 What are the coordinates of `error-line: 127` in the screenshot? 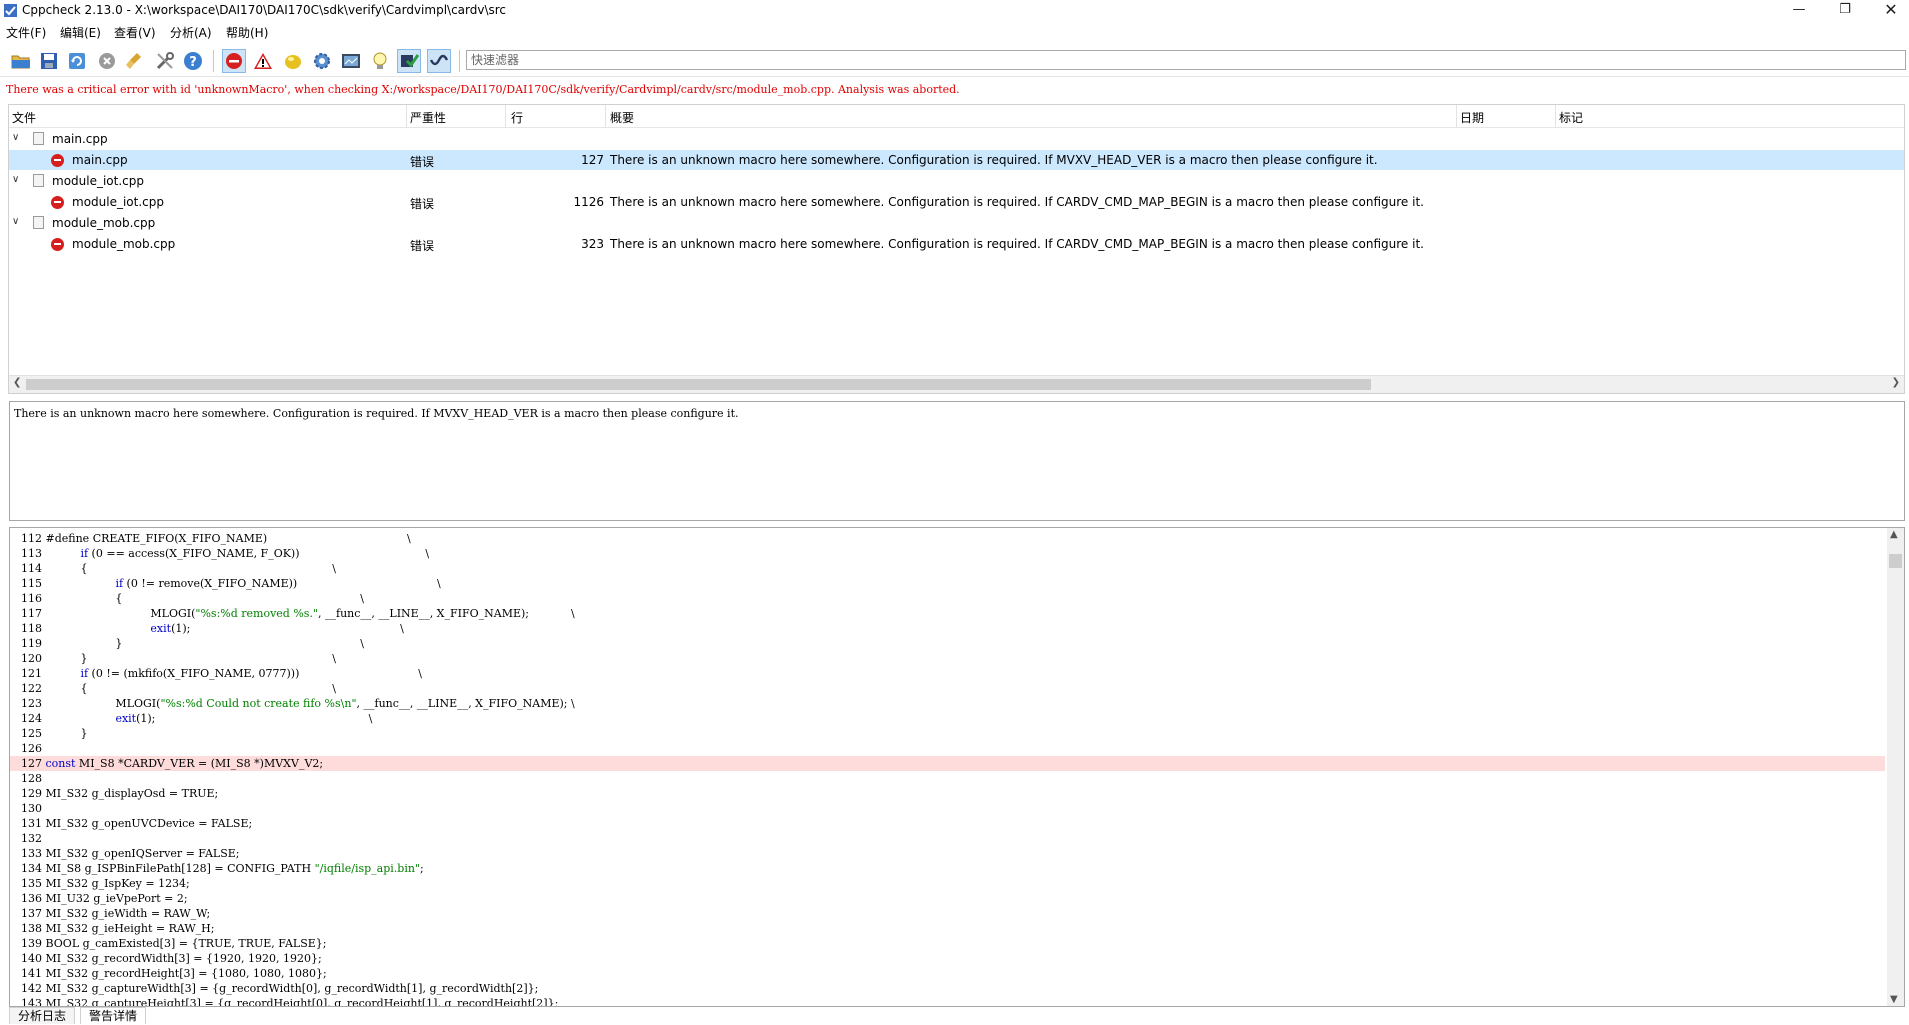 It's located at (592, 160).